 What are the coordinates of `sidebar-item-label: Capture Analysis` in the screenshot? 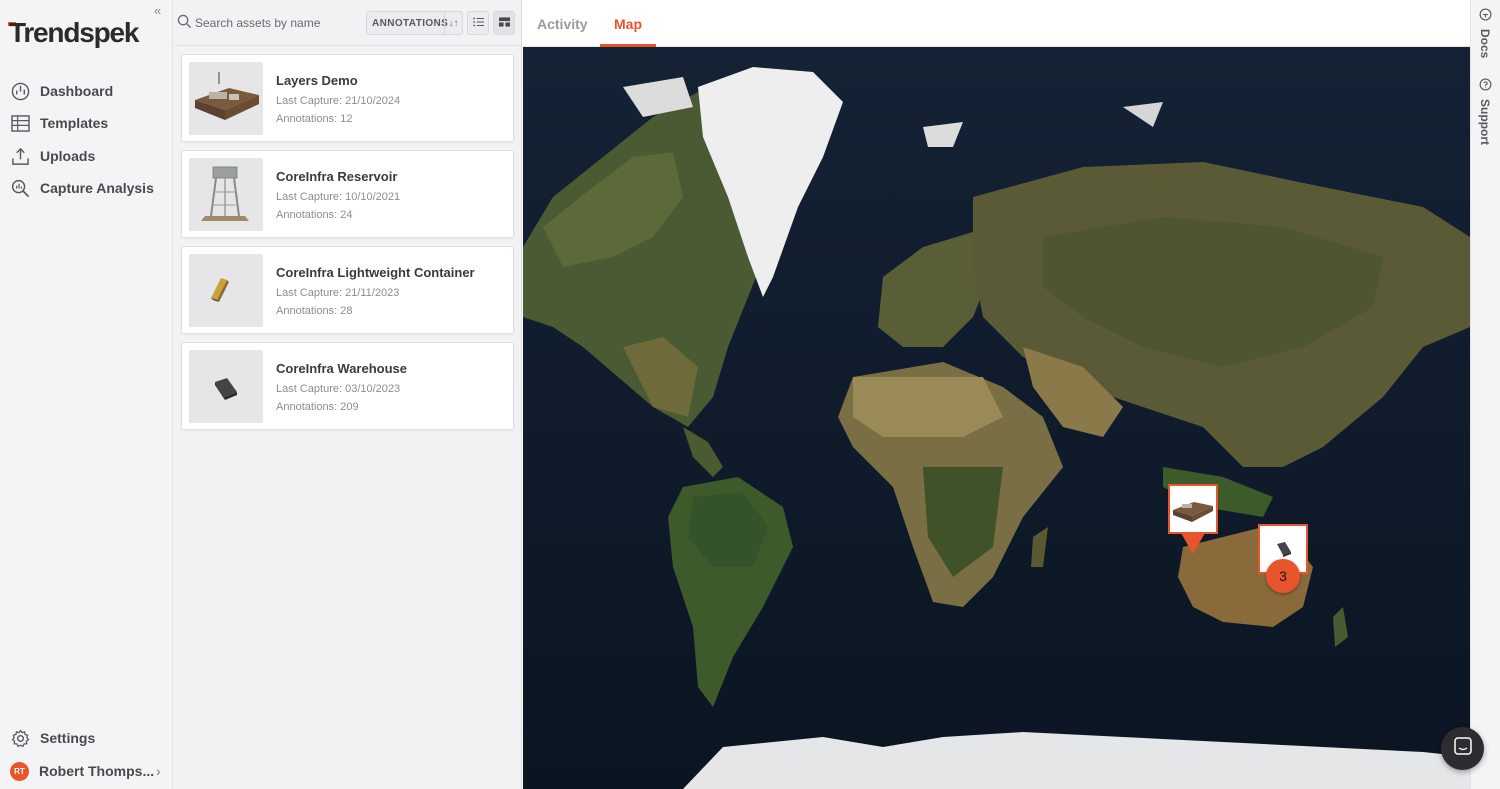 It's located at (97, 188).